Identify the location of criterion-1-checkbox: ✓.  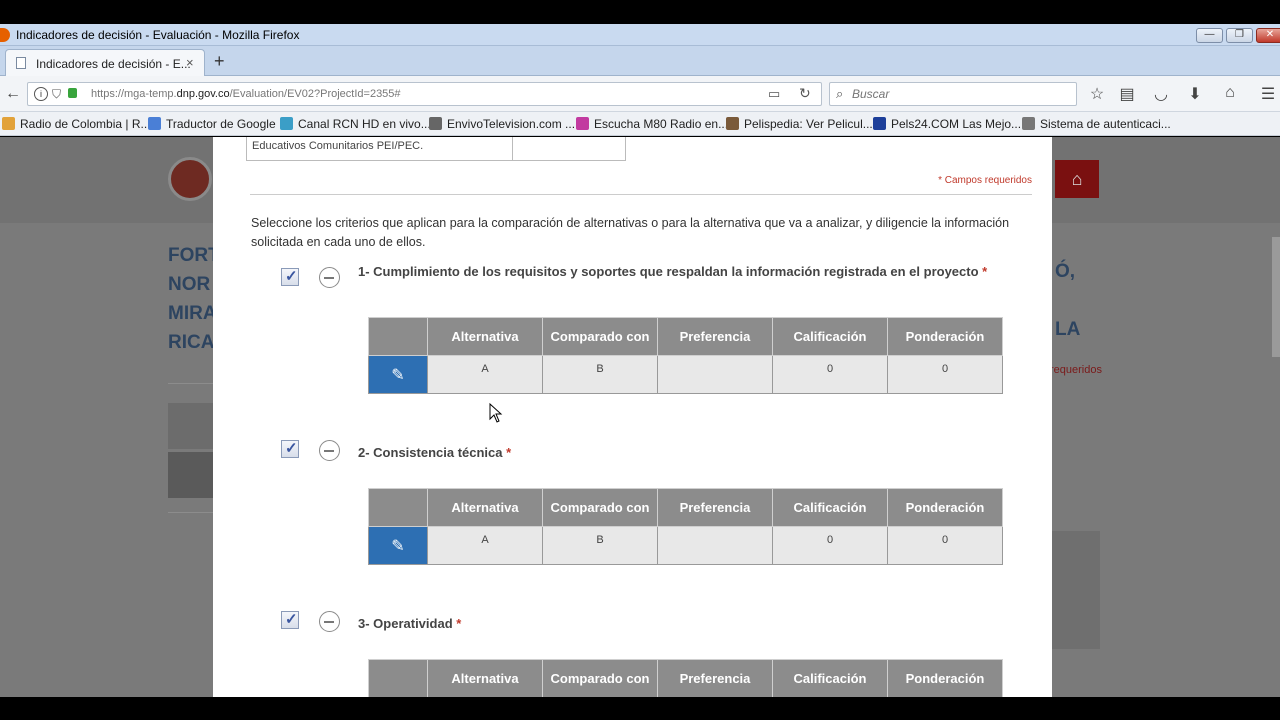
(290, 277).